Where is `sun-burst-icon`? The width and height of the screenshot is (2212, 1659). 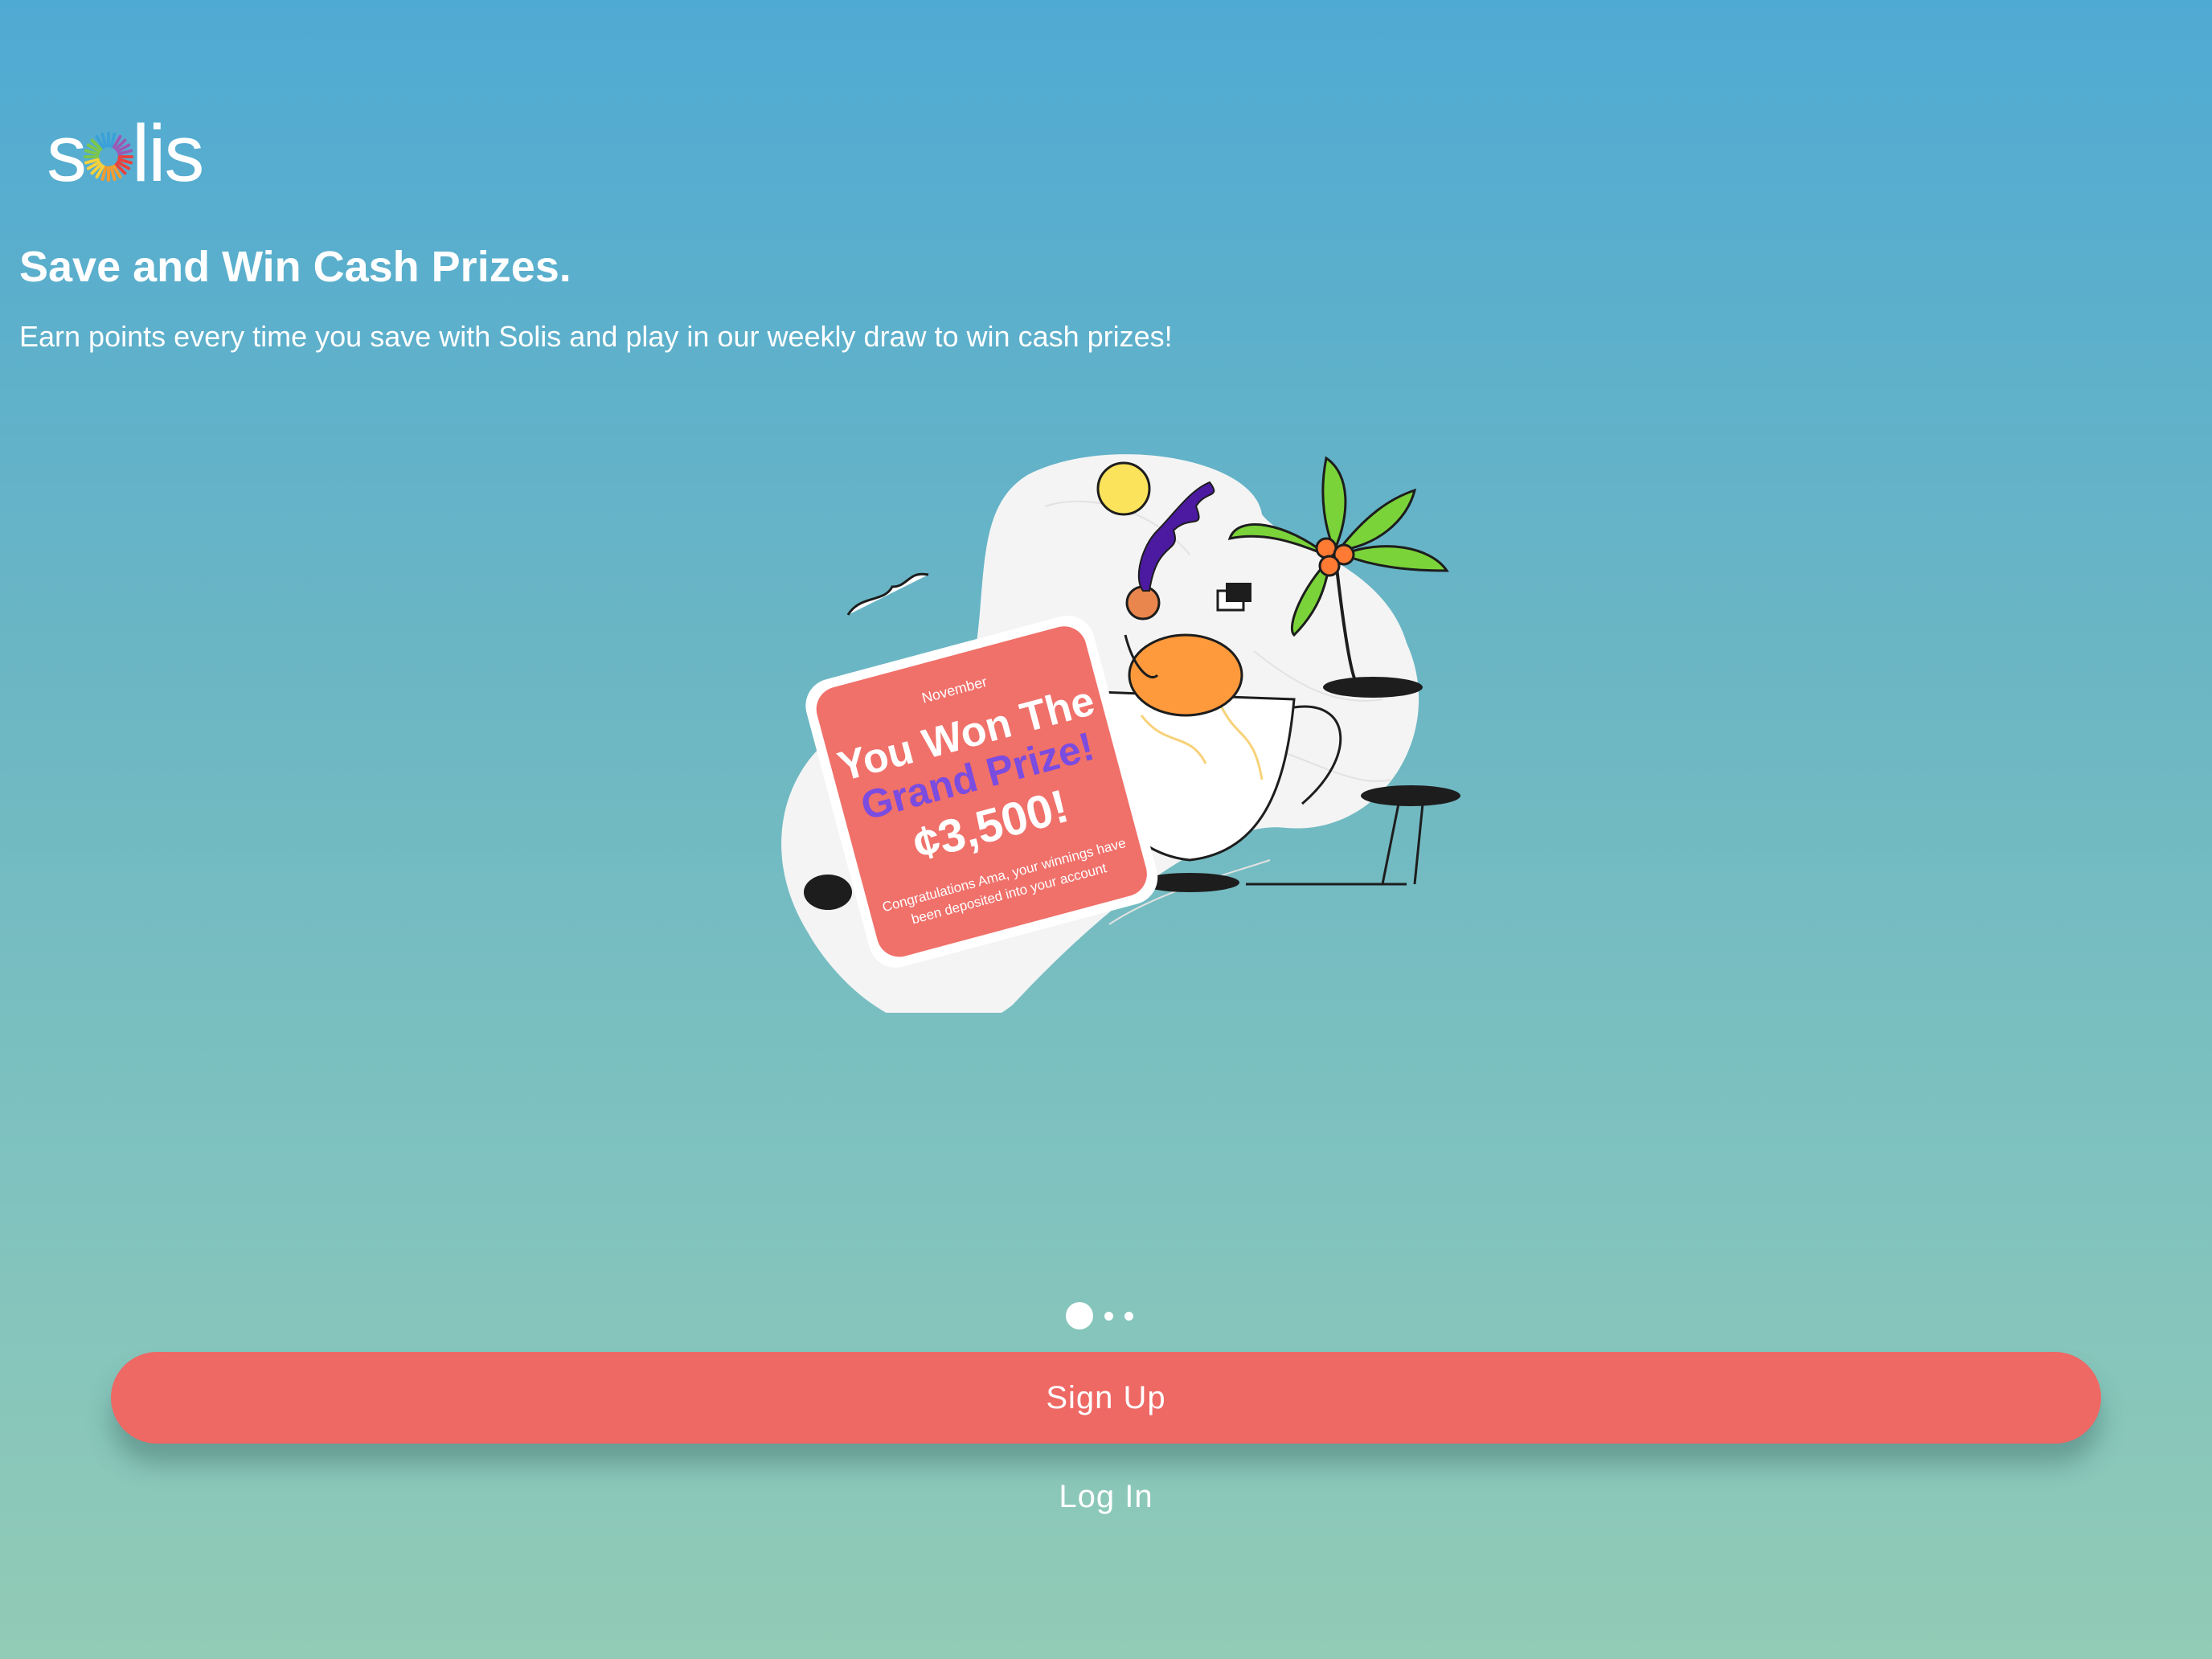
sun-burst-icon is located at coordinates (108, 157).